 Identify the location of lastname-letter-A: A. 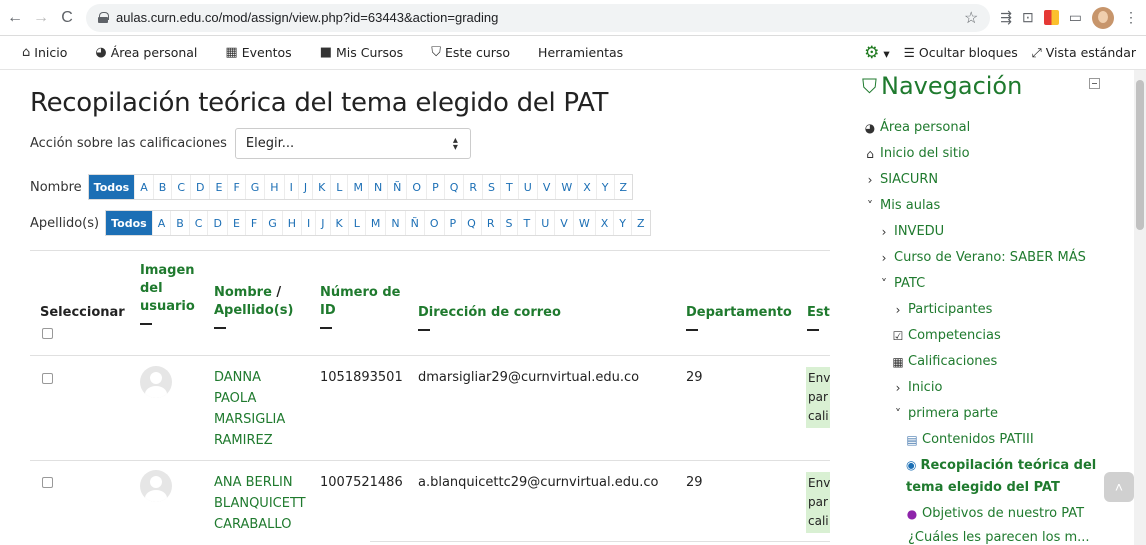
(161, 223).